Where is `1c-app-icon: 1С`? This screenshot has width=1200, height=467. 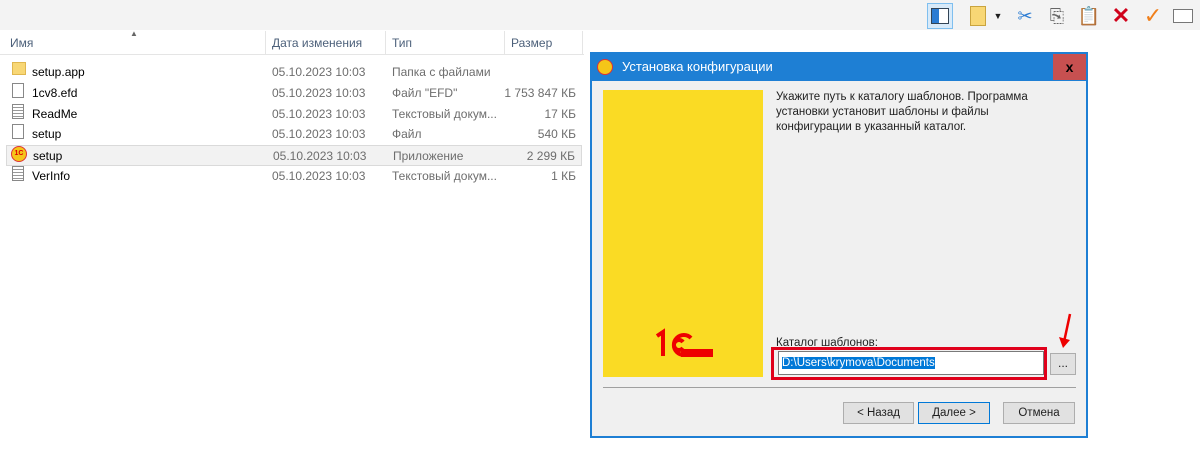
1c-app-icon: 1С is located at coordinates (19, 154).